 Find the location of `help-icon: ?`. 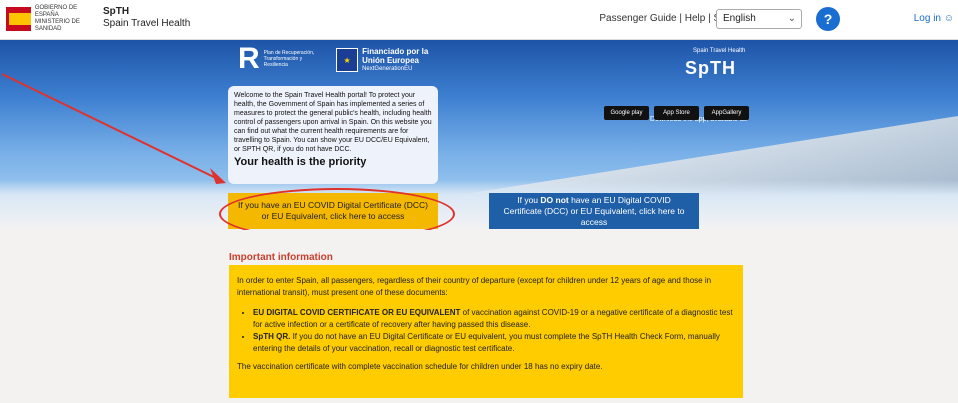

help-icon: ? is located at coordinates (828, 19).